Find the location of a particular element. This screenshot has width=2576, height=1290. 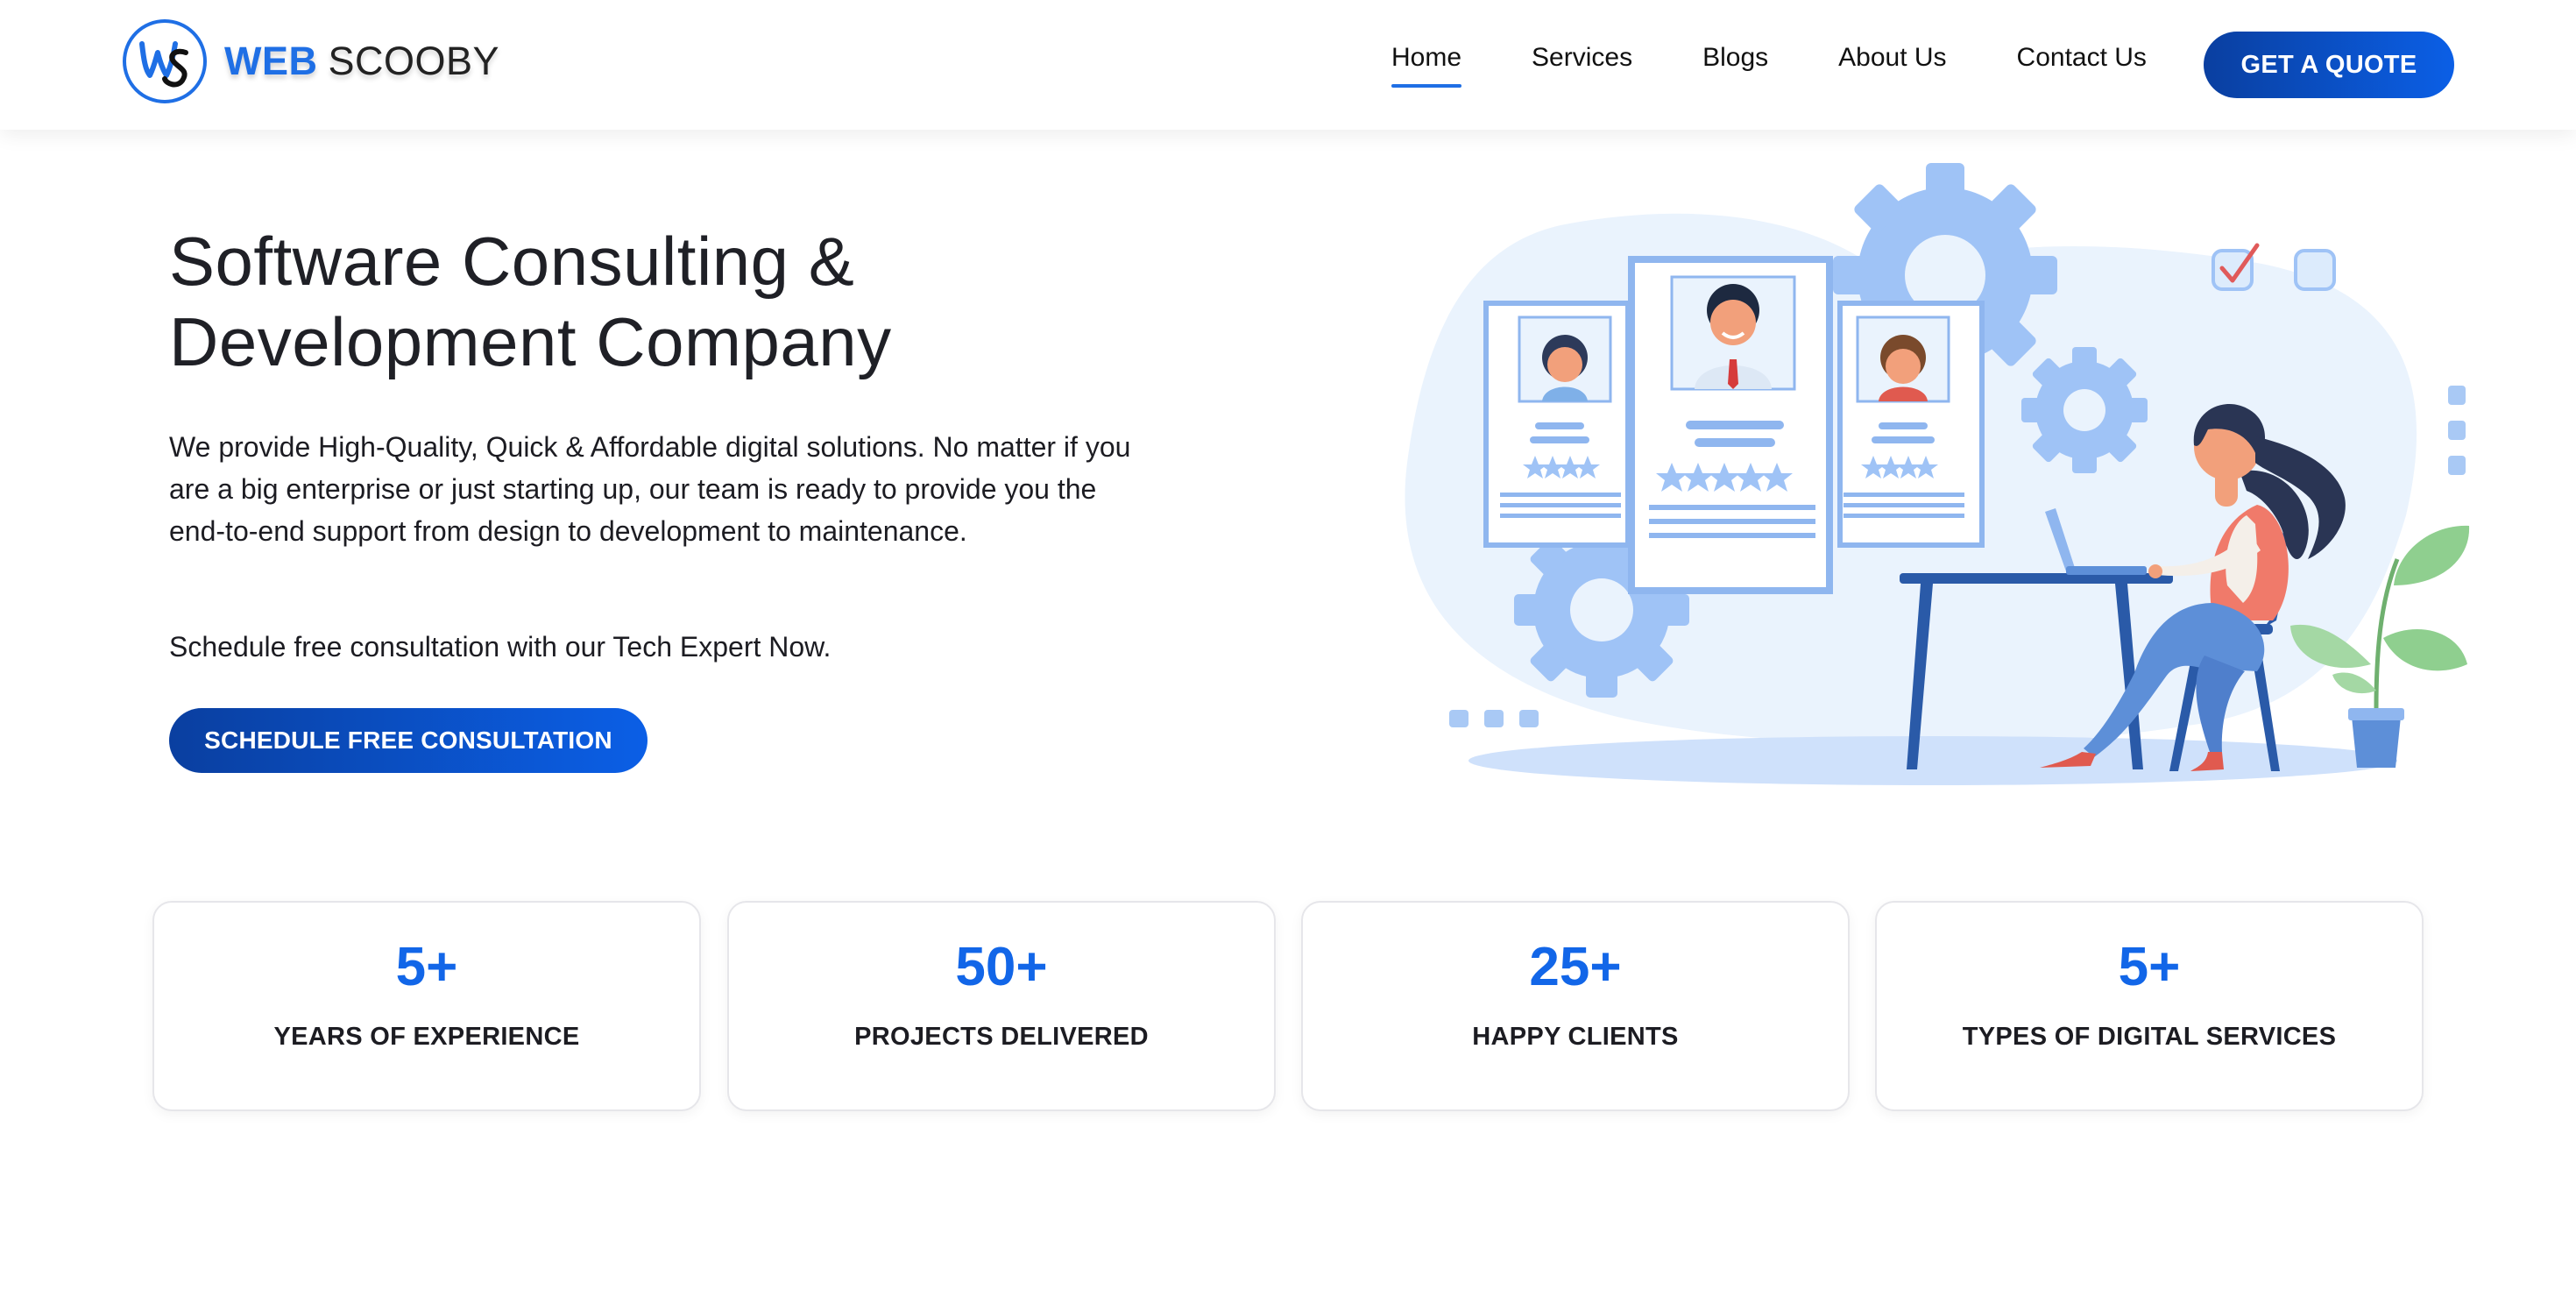

stat-value: 25+ is located at coordinates (1575, 967).